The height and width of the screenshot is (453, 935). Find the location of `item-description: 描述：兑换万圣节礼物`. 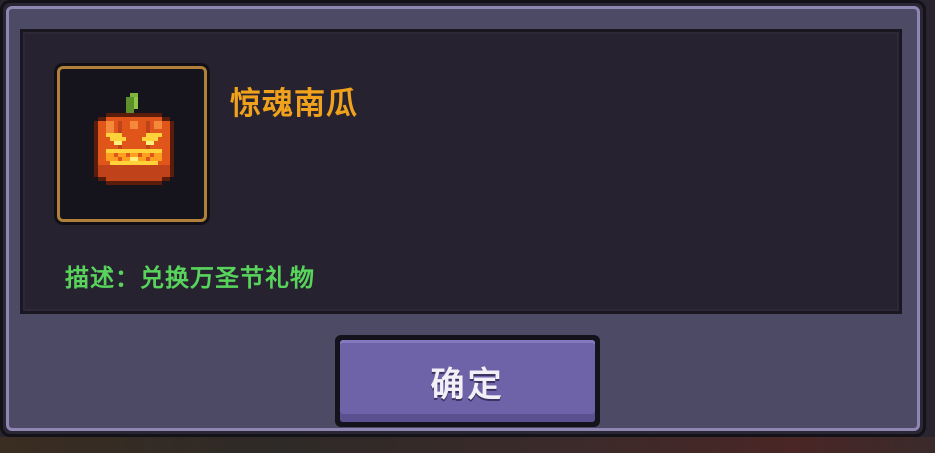

item-description: 描述：兑换万圣节礼物 is located at coordinates (190, 278).